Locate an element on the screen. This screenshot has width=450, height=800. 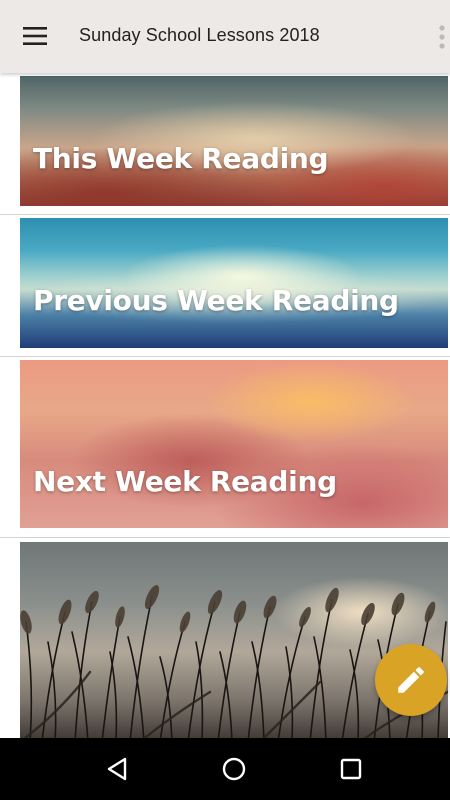
home-circle-icon is located at coordinates (234, 769).